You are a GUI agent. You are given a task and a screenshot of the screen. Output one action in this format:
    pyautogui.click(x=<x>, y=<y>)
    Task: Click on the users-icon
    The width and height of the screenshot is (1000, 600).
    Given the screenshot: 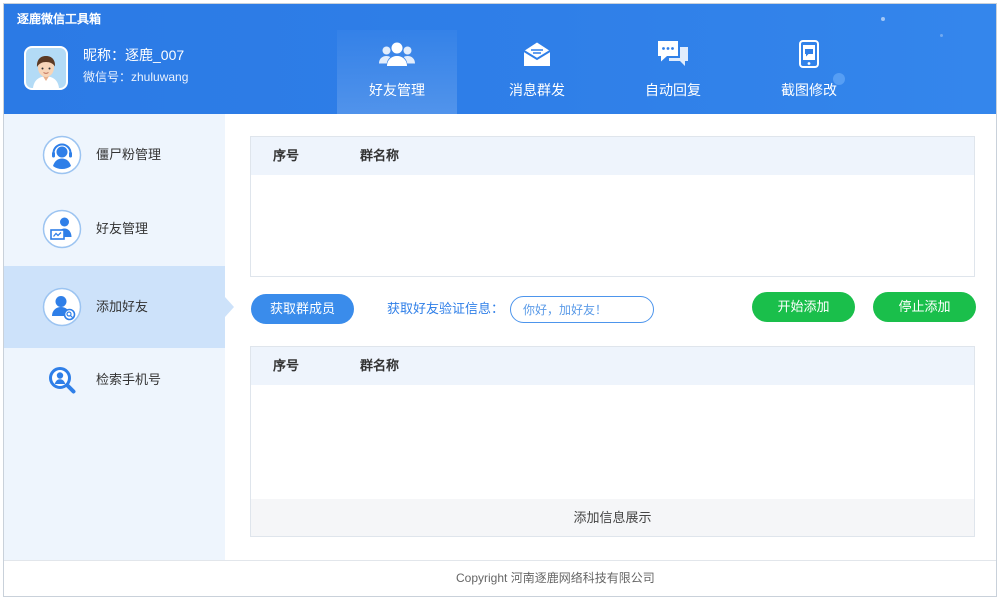 What is the action you would take?
    pyautogui.click(x=397, y=54)
    